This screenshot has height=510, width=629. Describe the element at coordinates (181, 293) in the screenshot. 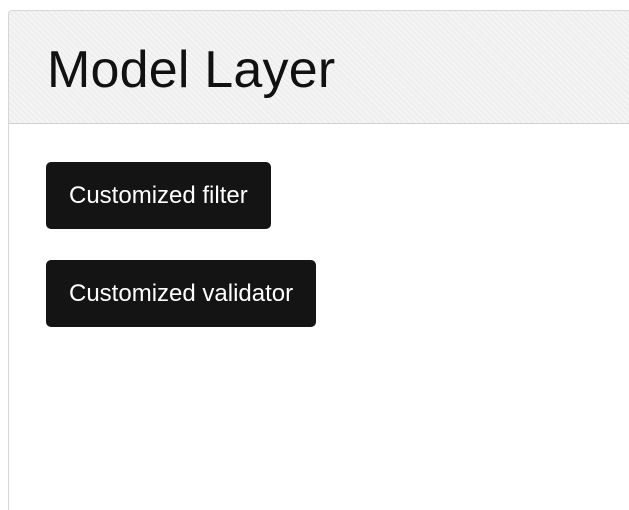

I see `customized-validator-button: Customized validator` at that location.